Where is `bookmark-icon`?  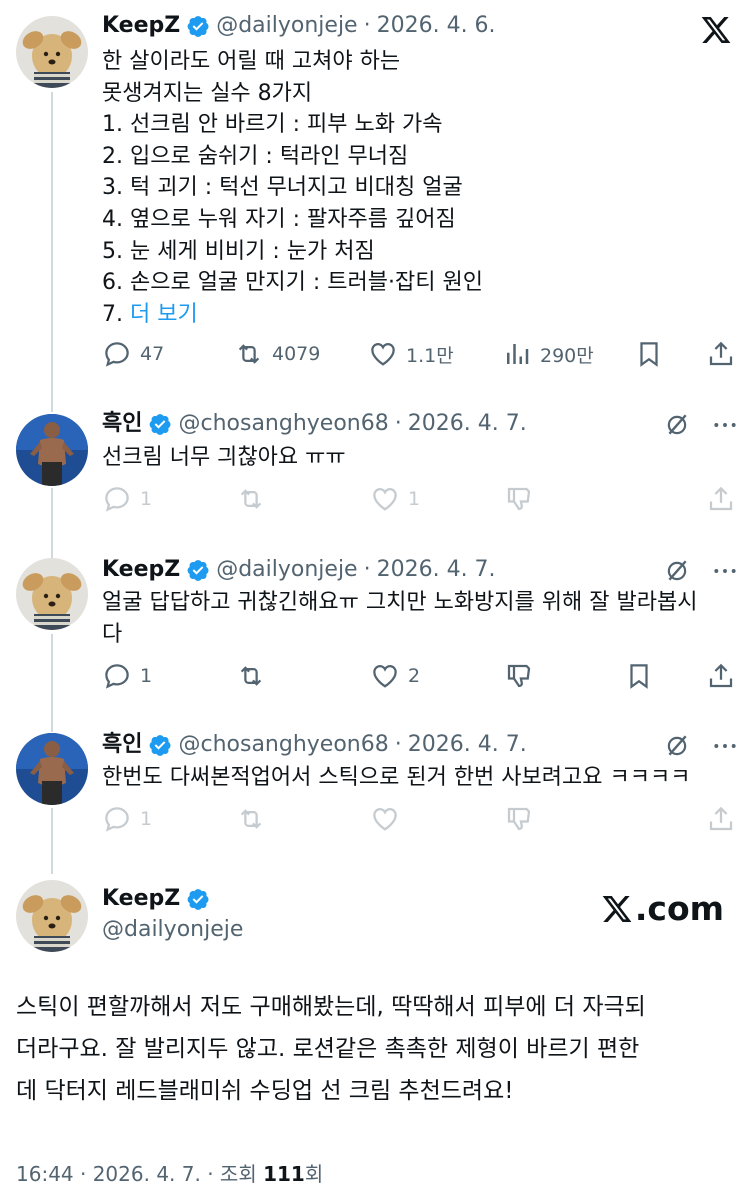
bookmark-icon is located at coordinates (639, 676).